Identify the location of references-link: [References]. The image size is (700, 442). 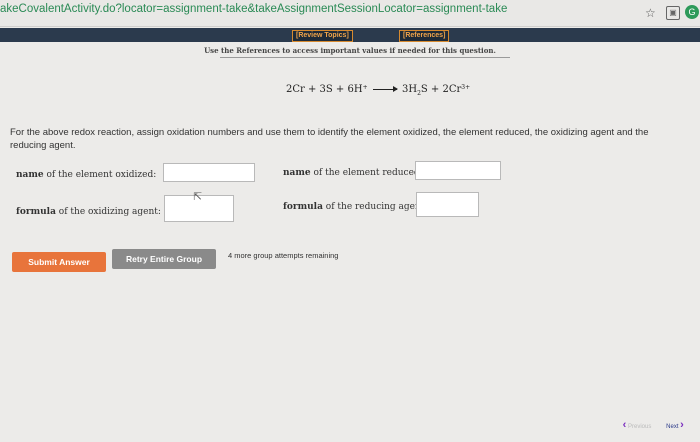
(424, 36).